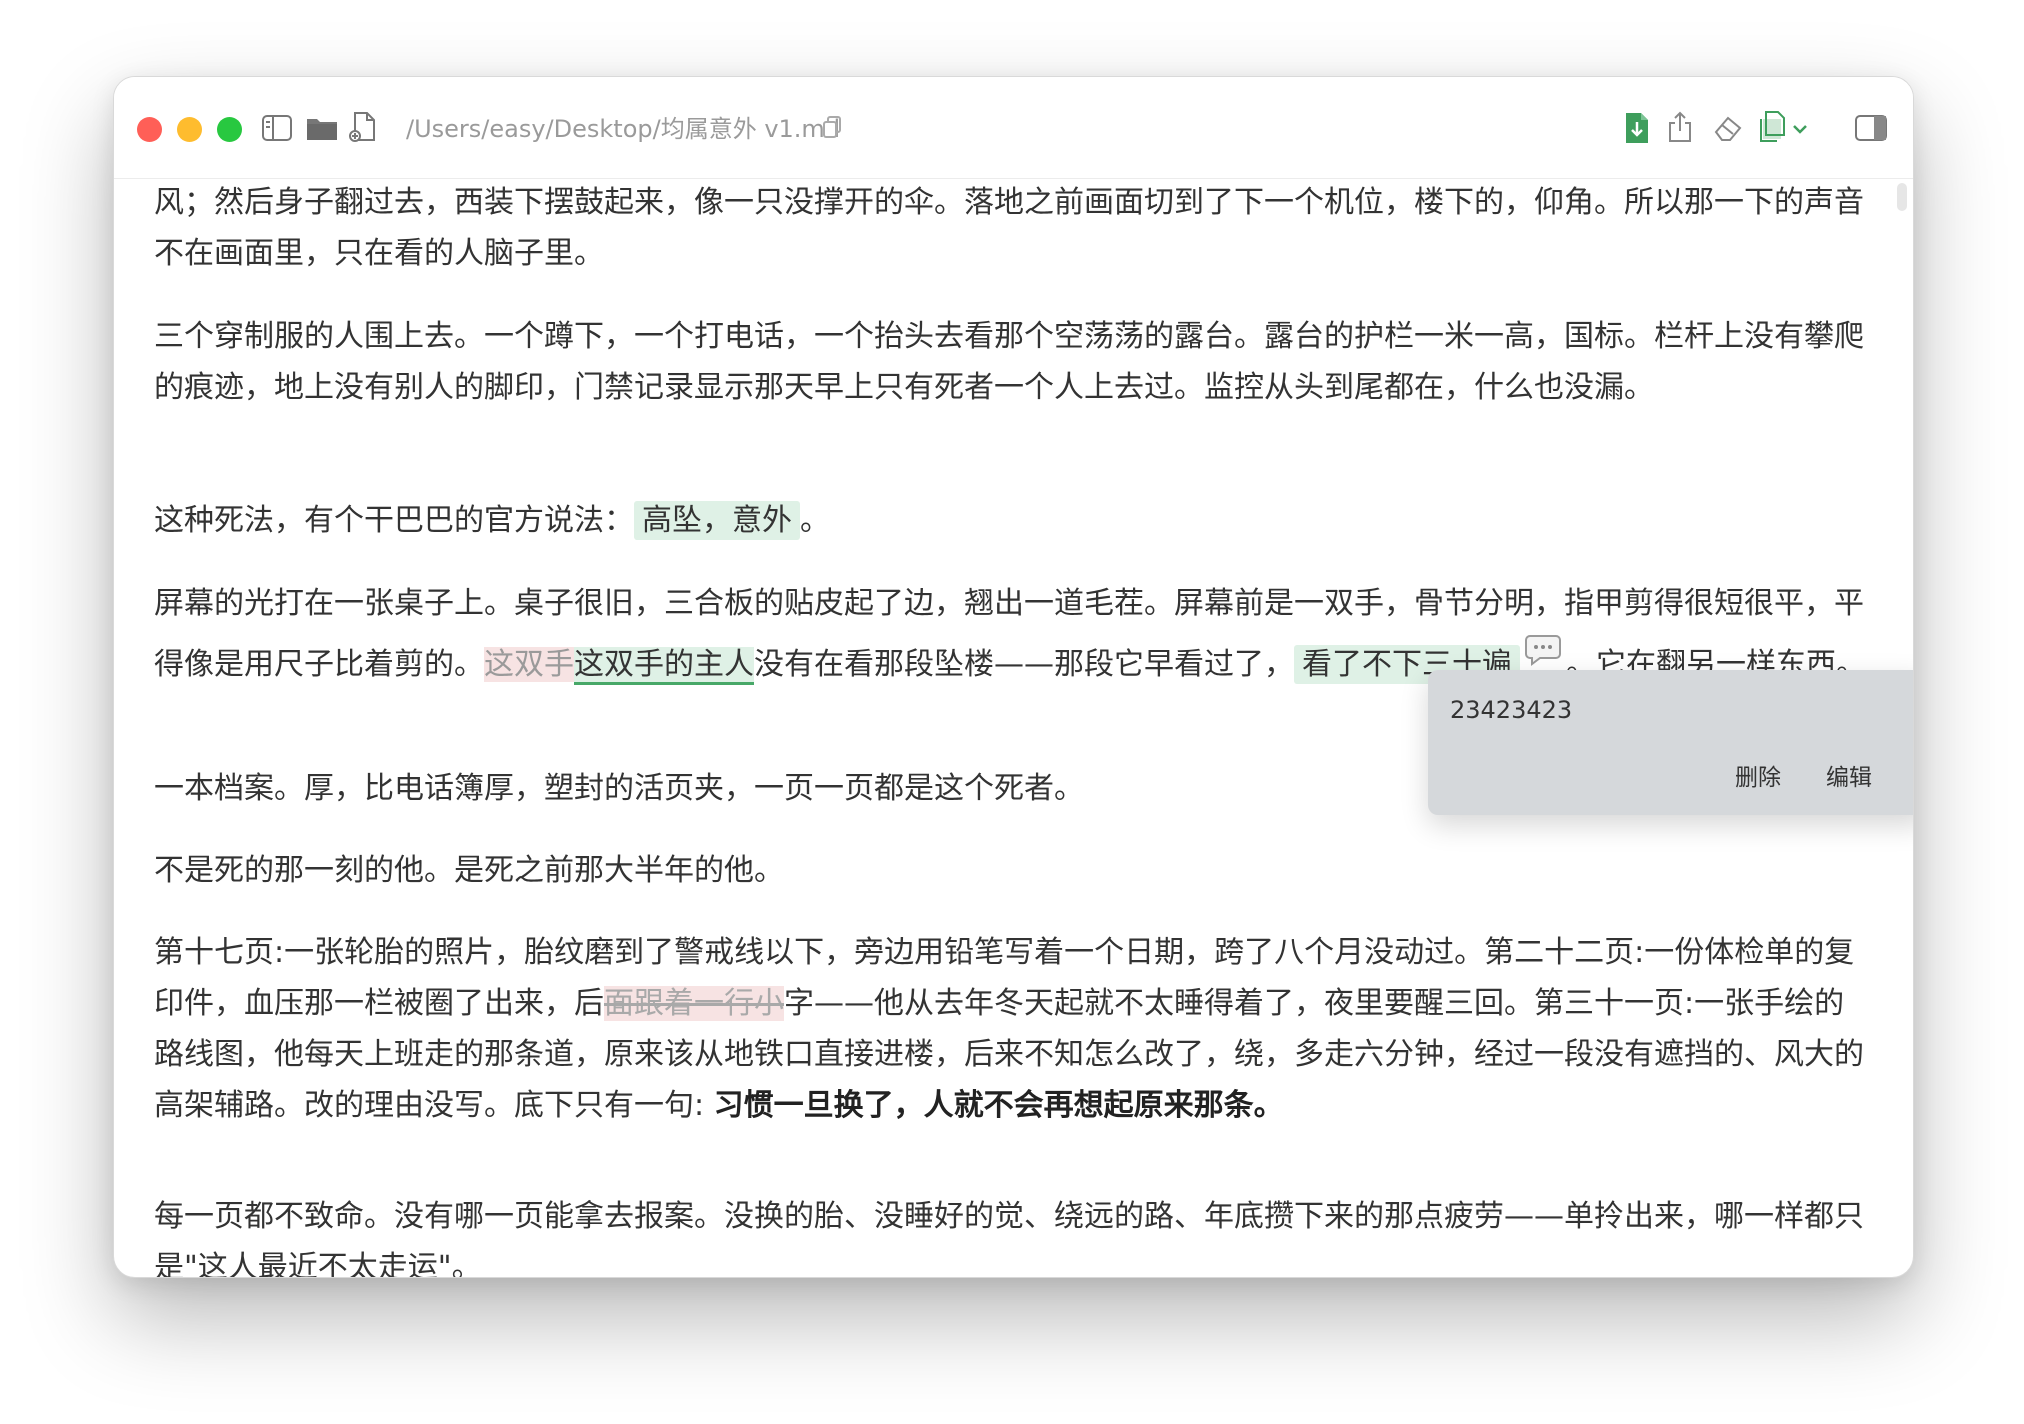 The image size is (2024, 1424). I want to click on bold-text: 习惯一旦换了，人就不会再想起原来那条。, so click(998, 1105).